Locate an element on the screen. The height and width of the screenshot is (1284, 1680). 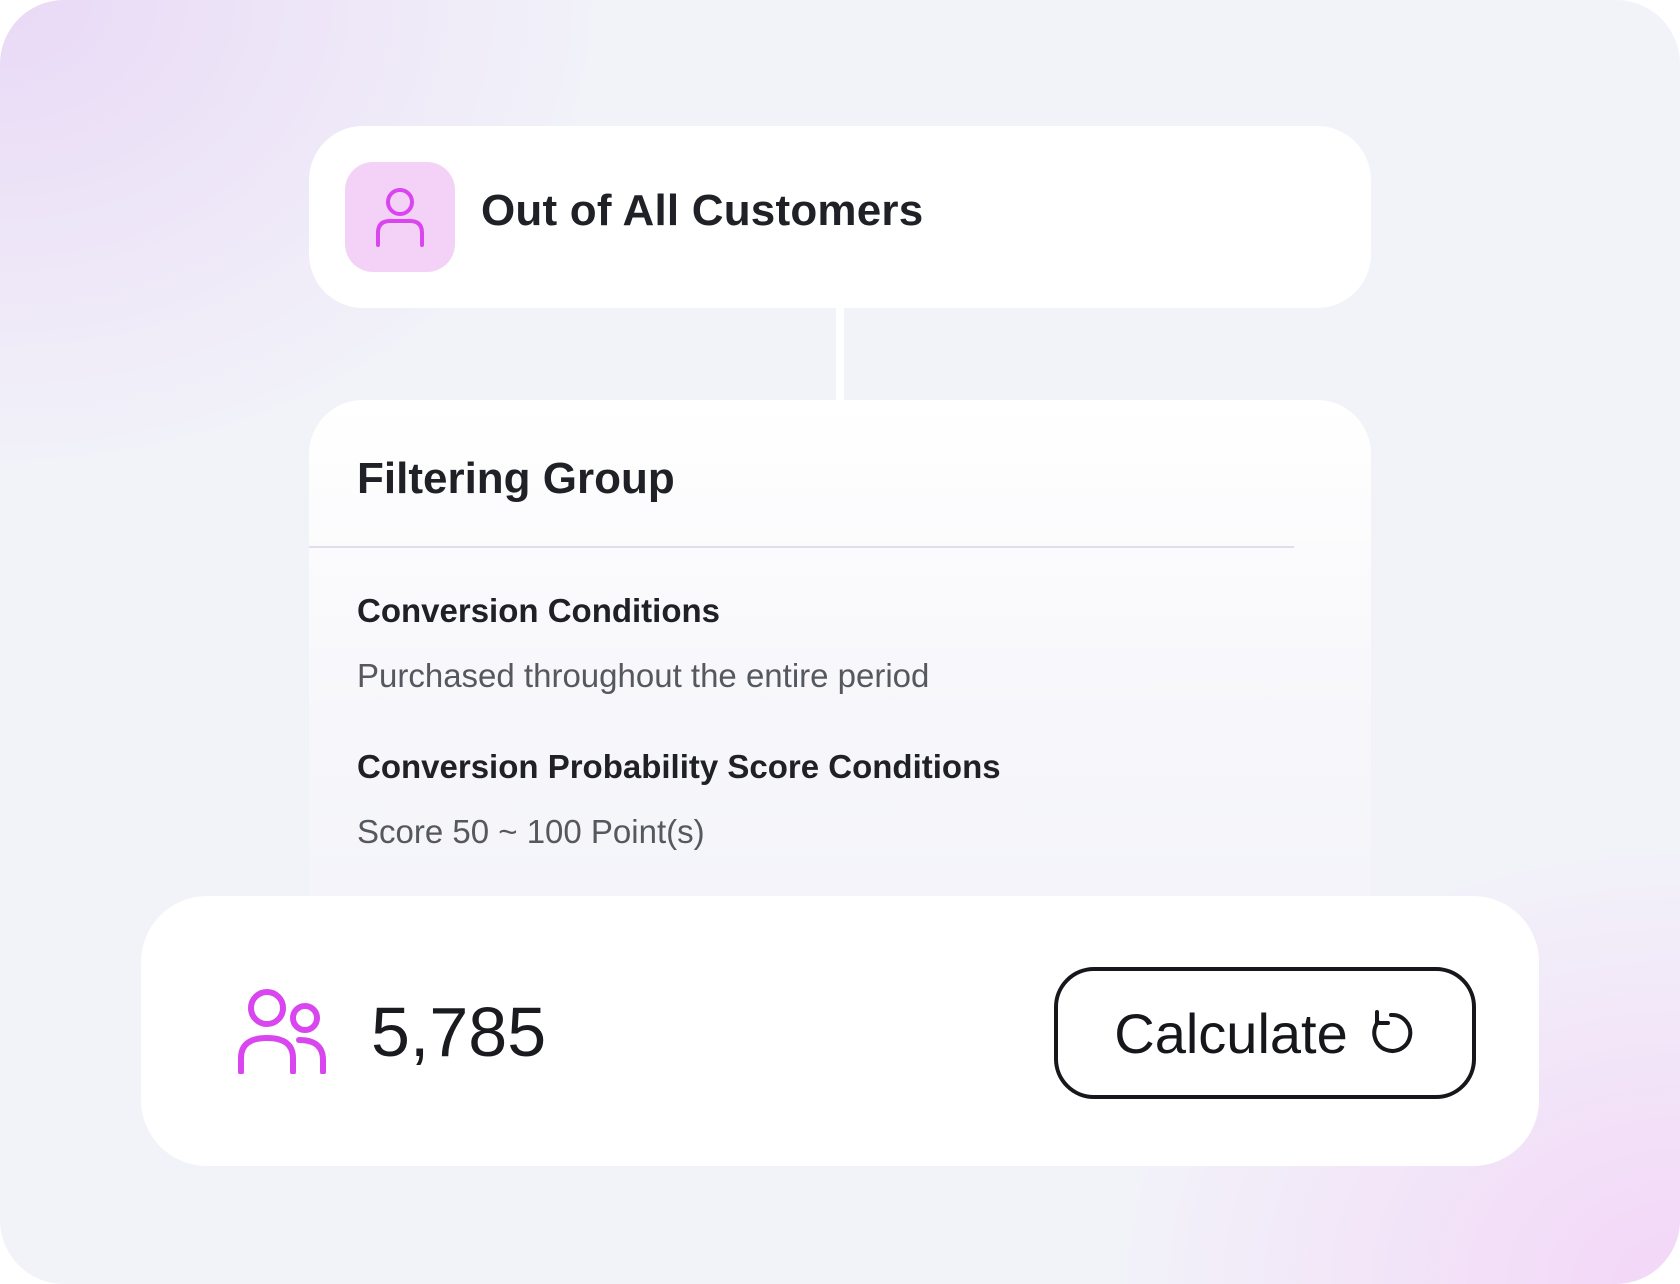
condition-label: Conversion Probability Score Conditions is located at coordinates (679, 766).